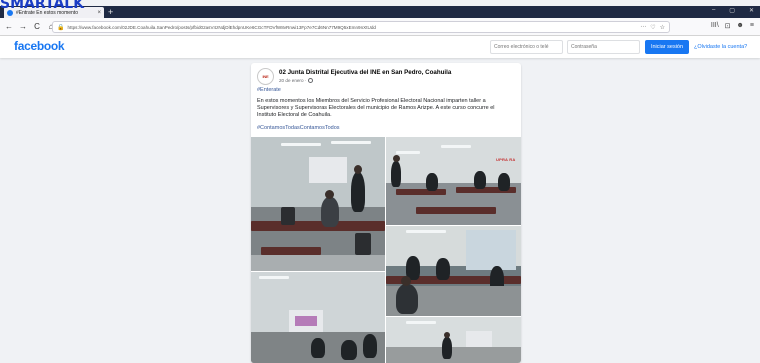  I want to click on floor, so click(318, 263).